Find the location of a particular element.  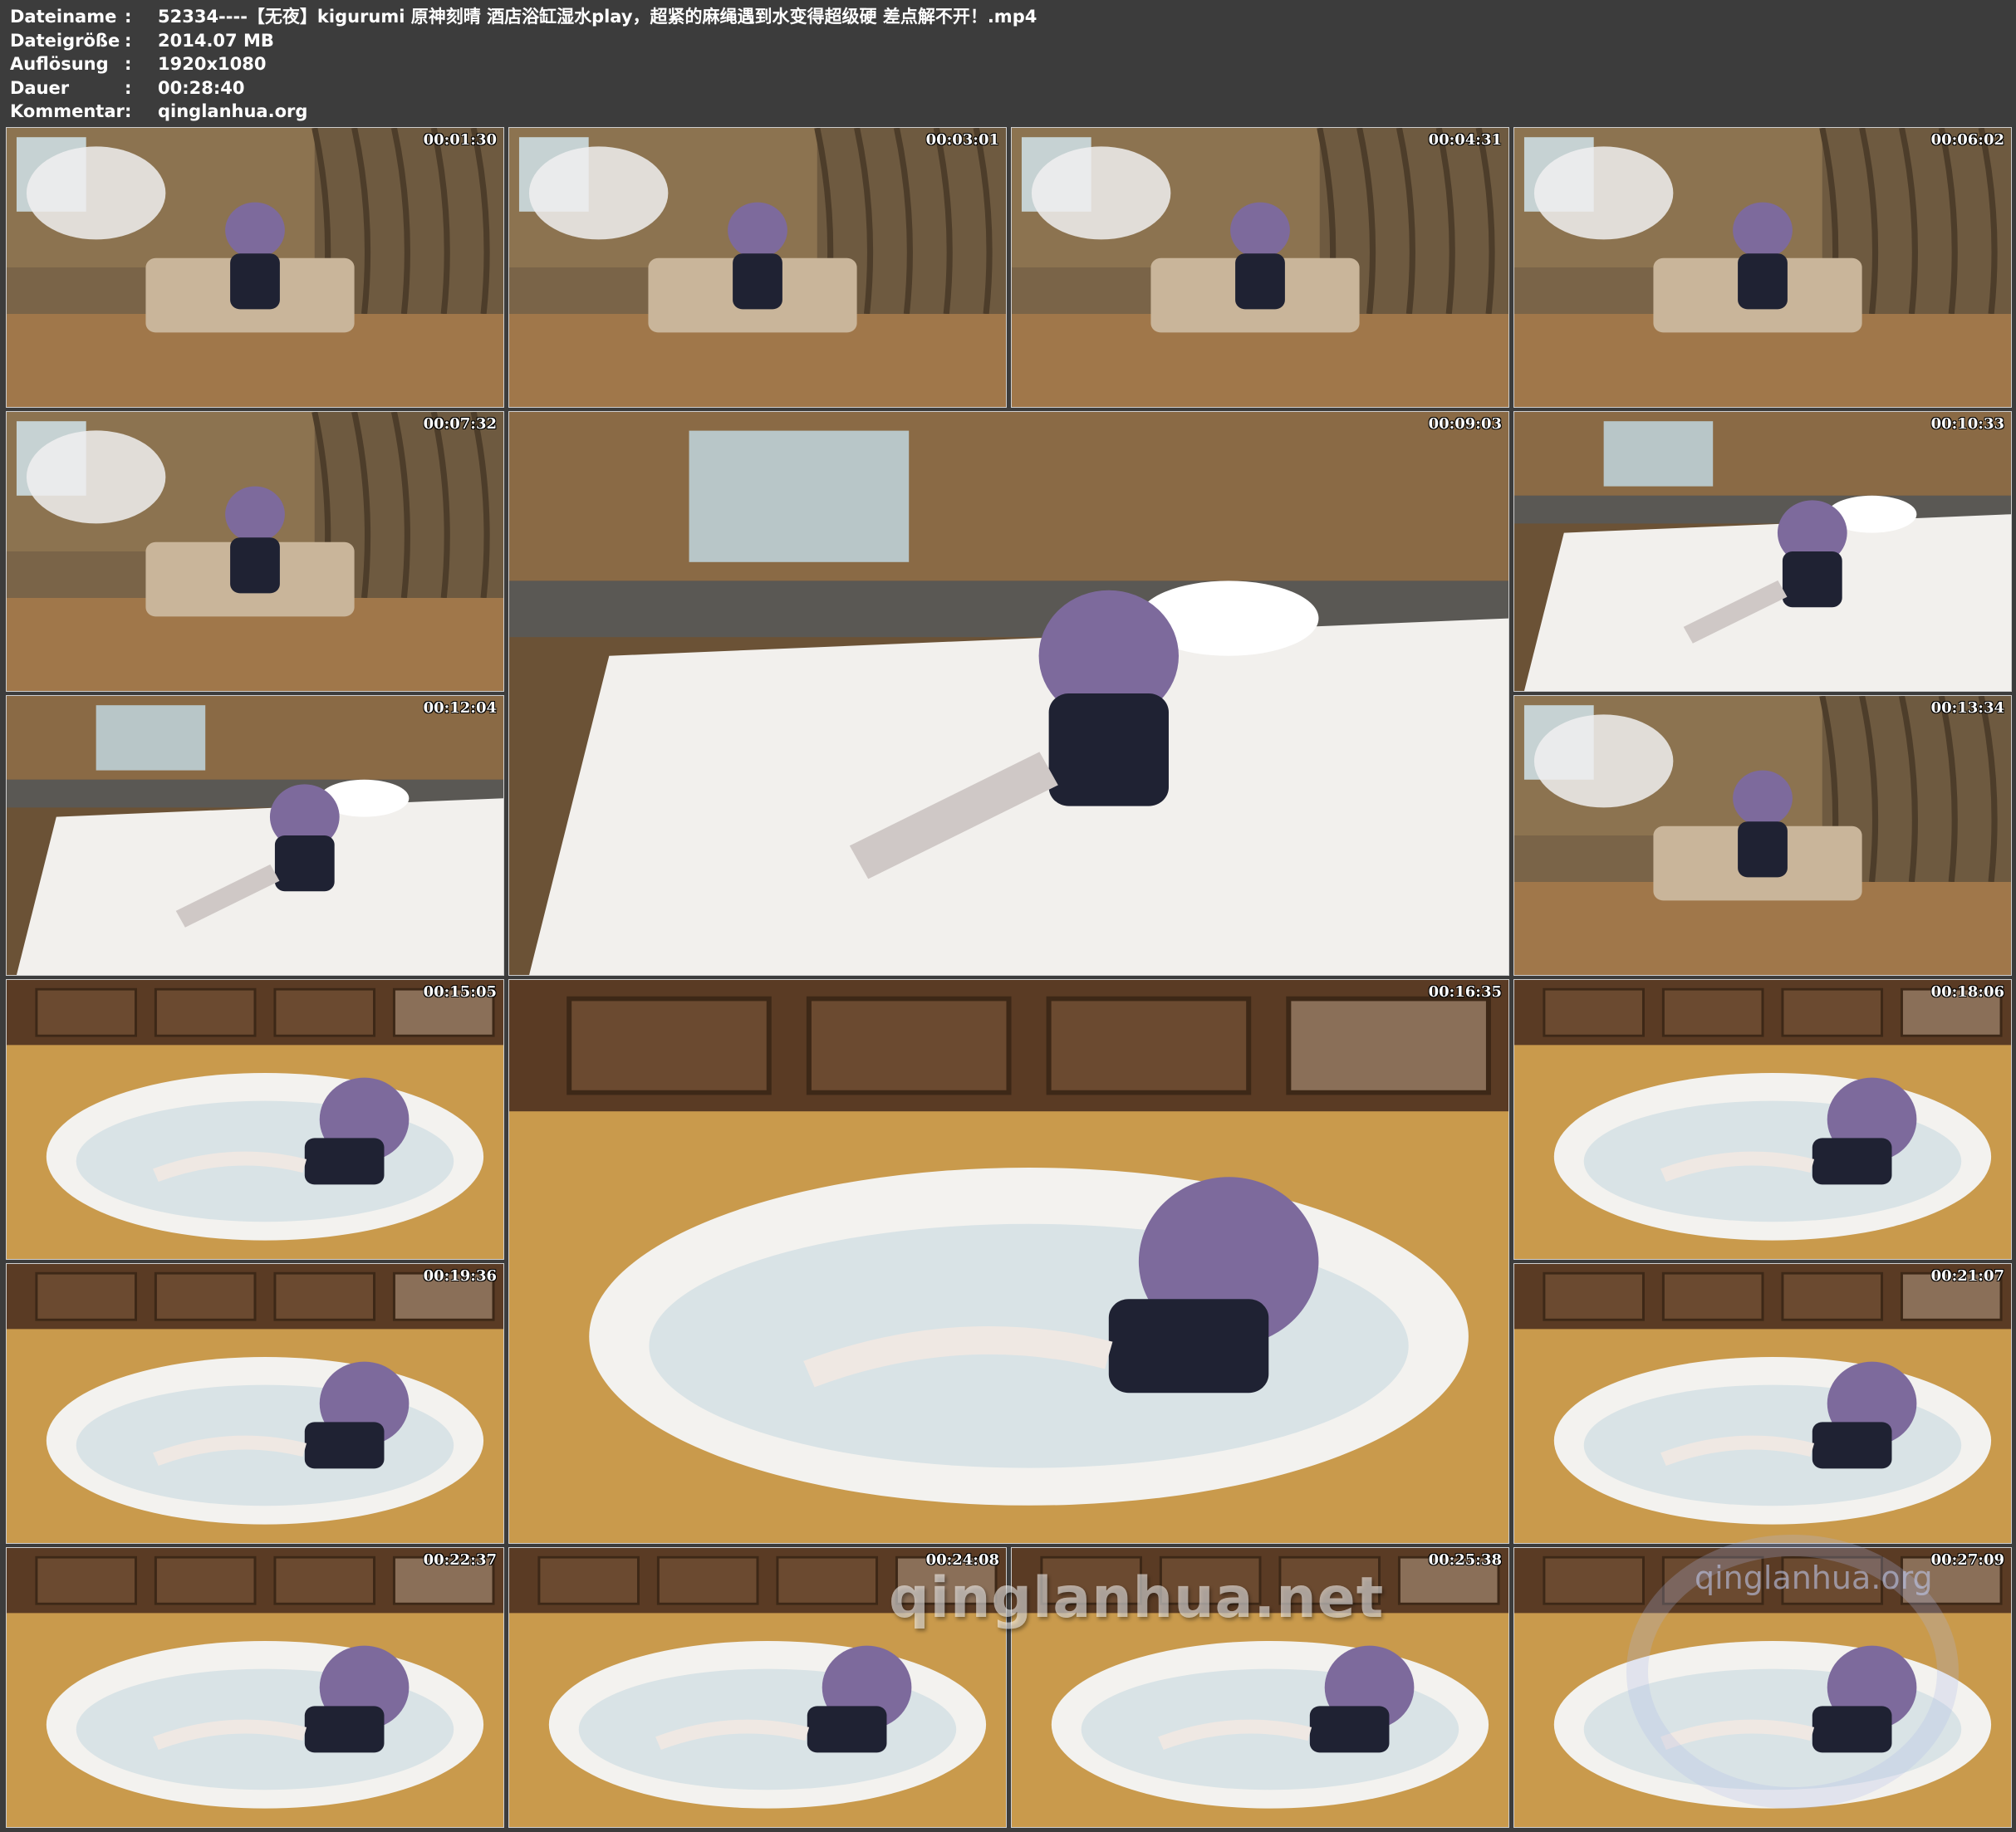

video-frame-thumbnail: 00:21:07 is located at coordinates (1762, 1403).